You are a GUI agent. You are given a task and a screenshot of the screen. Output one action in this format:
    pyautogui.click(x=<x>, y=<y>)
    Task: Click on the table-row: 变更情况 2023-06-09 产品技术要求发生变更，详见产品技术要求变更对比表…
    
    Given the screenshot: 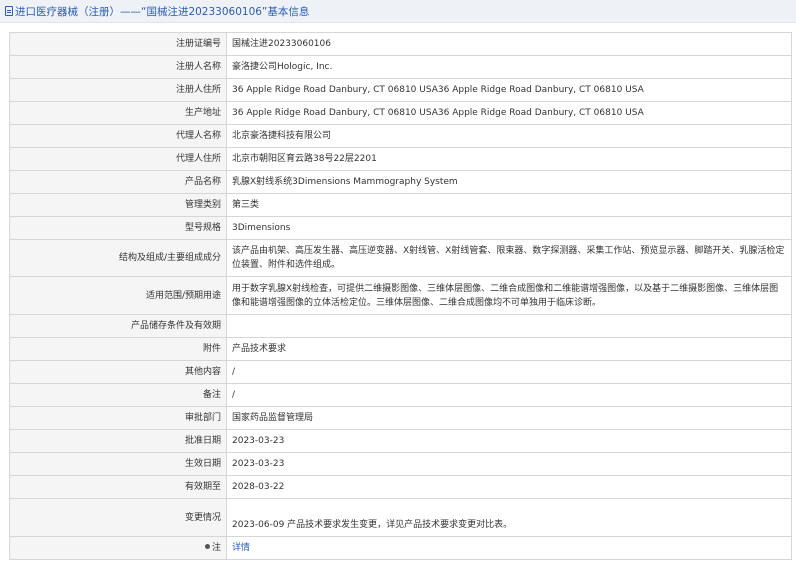 What is the action you would take?
    pyautogui.click(x=400, y=517)
    